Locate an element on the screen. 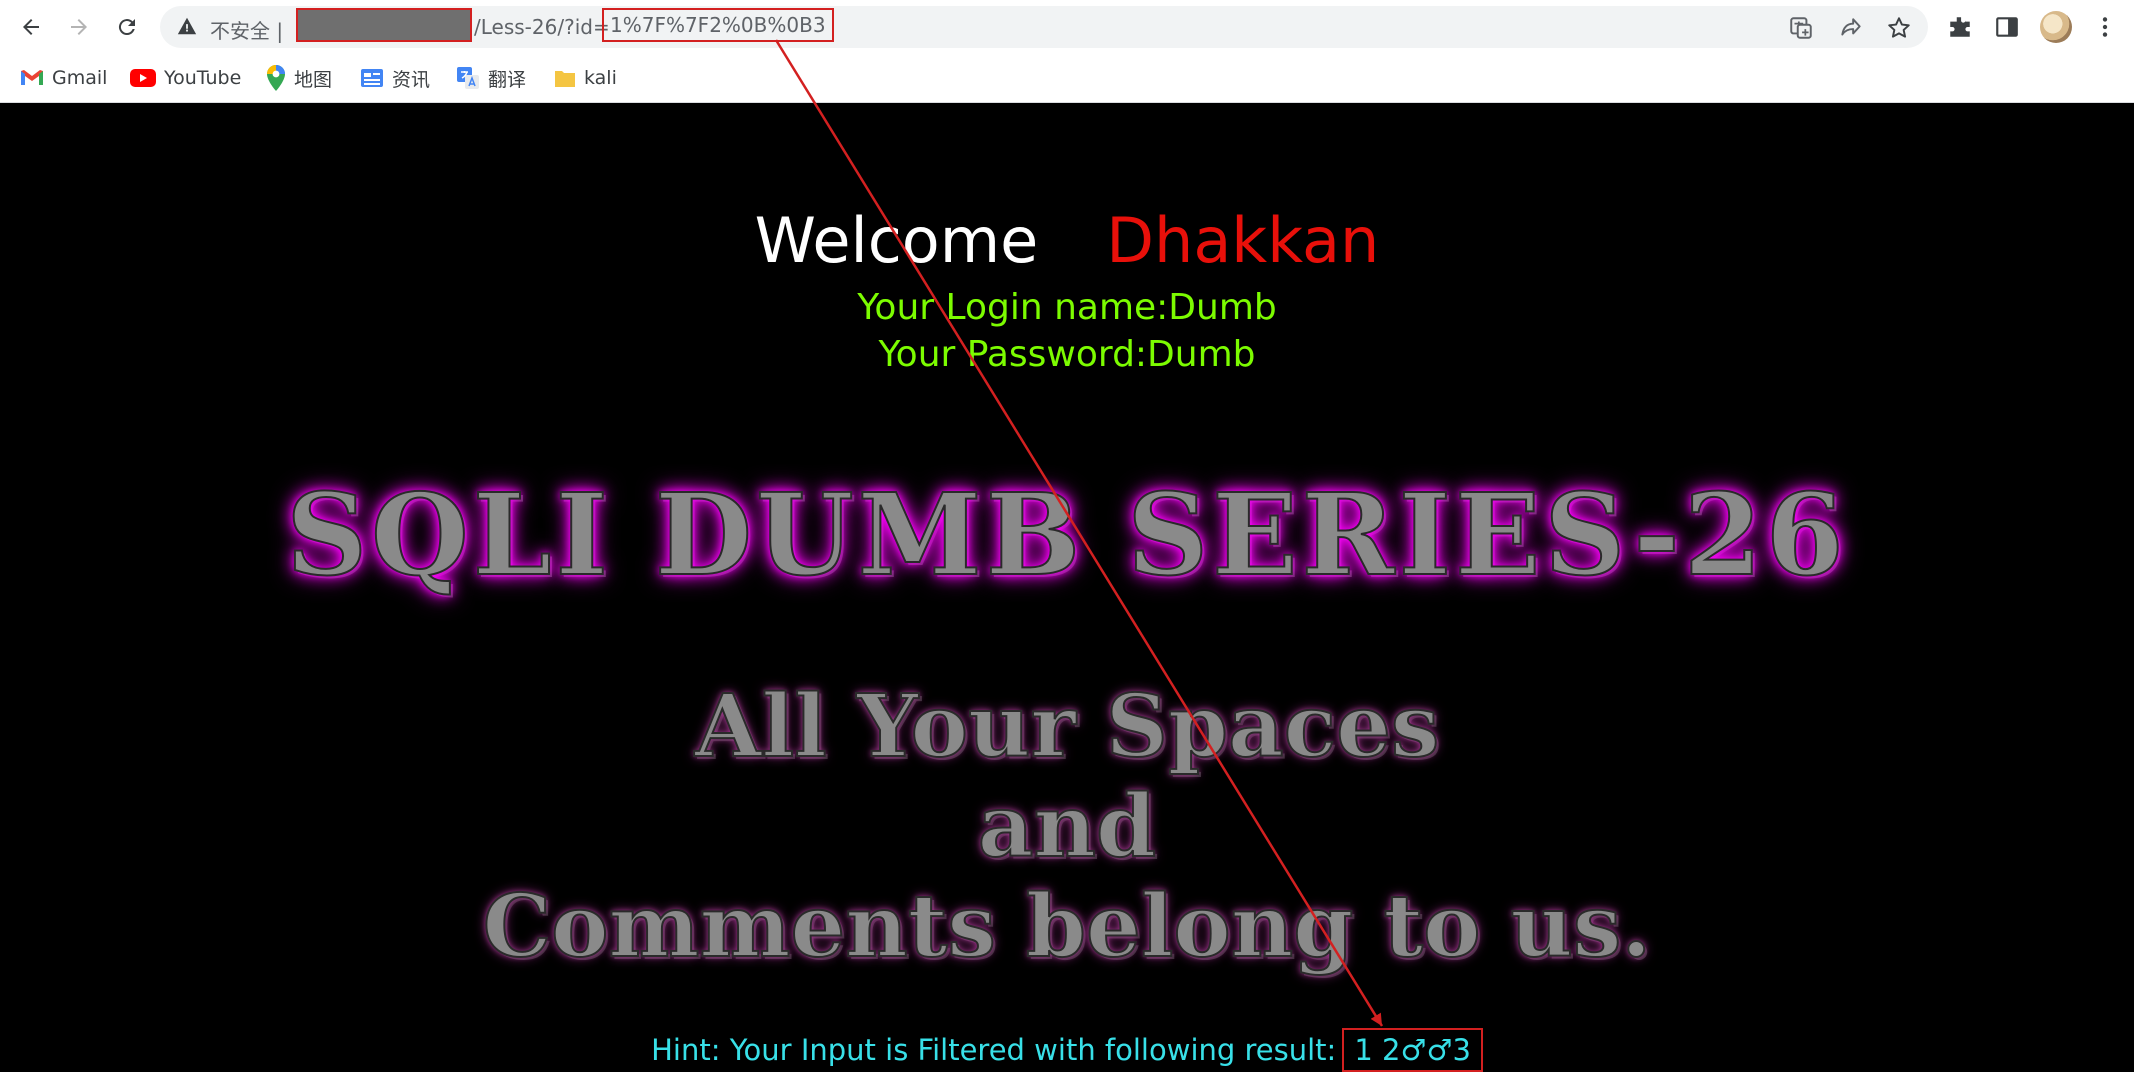  bookmark-label: kali is located at coordinates (600, 78).